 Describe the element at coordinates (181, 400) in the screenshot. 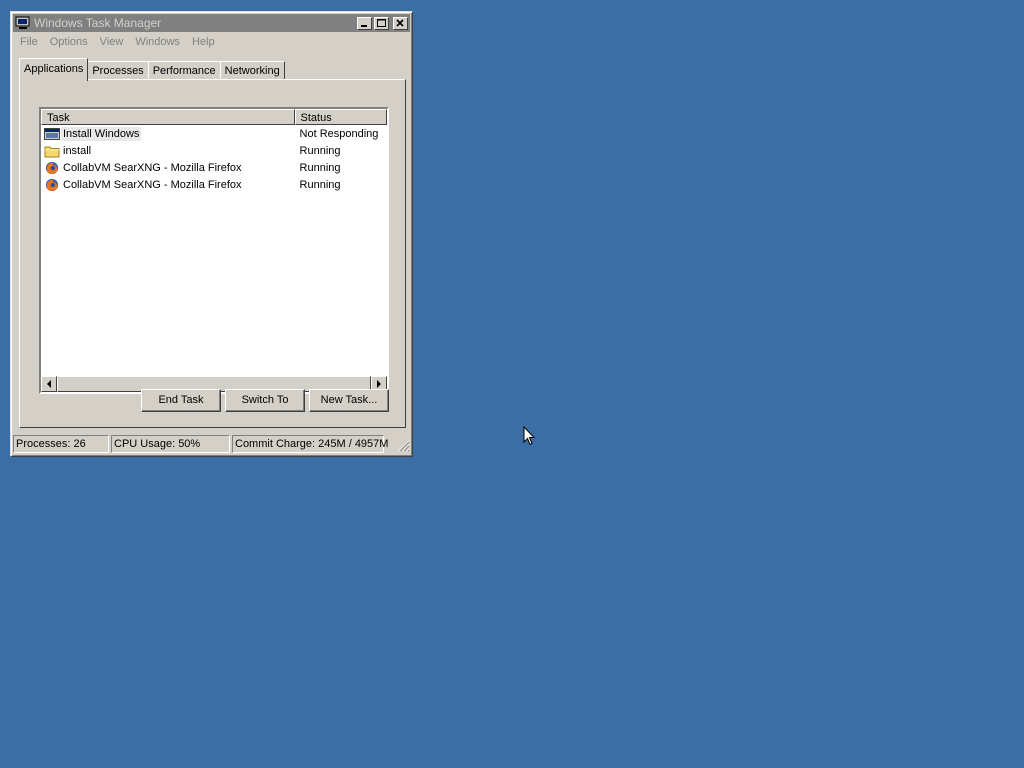

I see `end-task-button: End Task` at that location.